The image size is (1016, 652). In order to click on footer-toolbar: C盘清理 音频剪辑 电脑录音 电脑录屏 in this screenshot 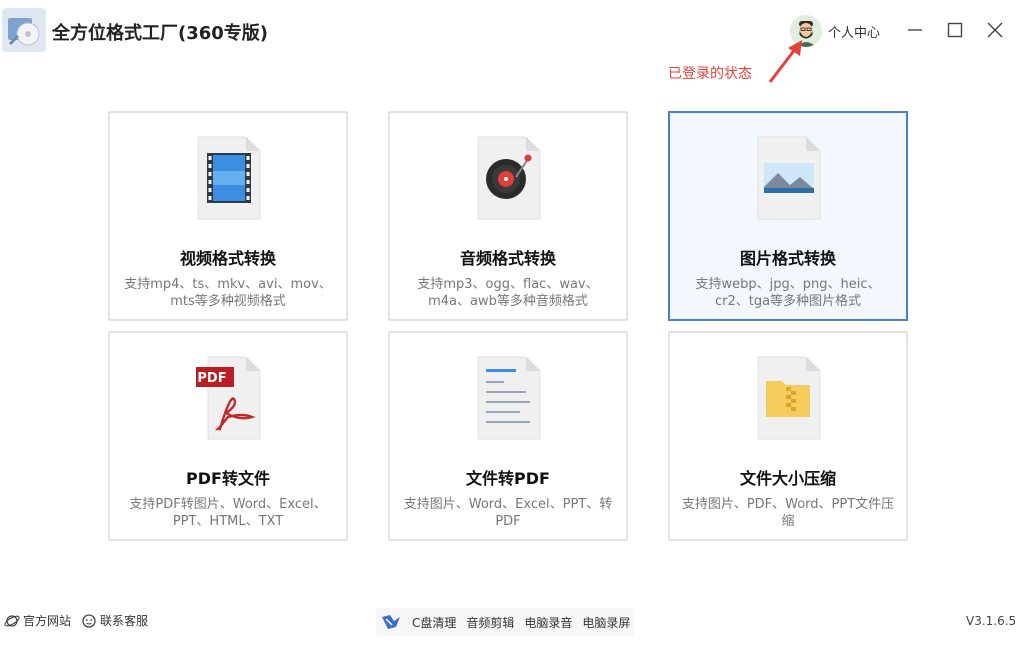, I will do `click(505, 622)`.